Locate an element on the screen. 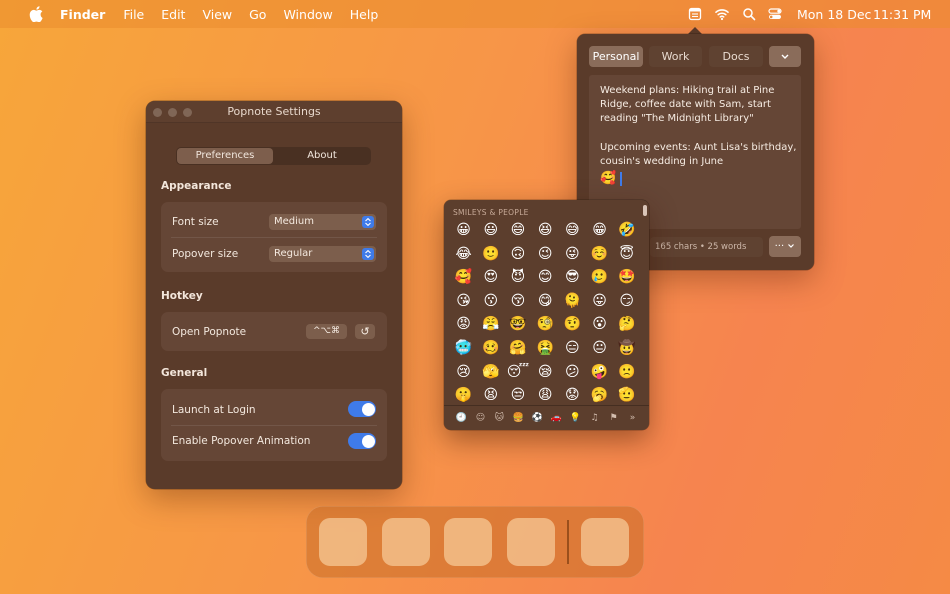  tab-preferences: Preferences is located at coordinates (225, 156).